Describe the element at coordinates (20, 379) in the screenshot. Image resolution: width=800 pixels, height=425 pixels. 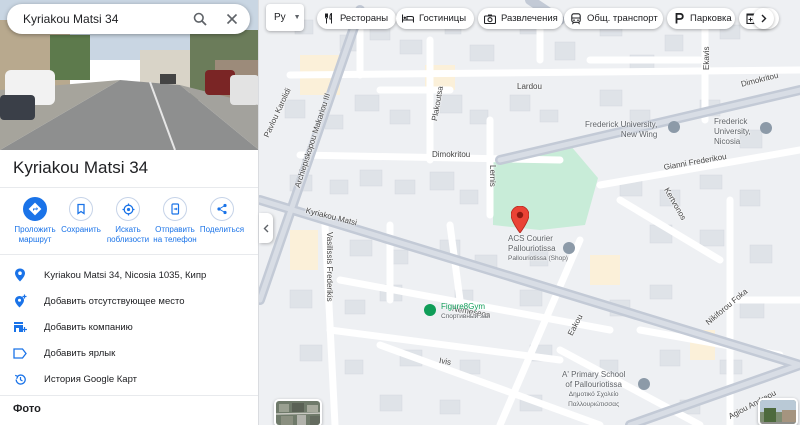
I see `history-icon` at that location.